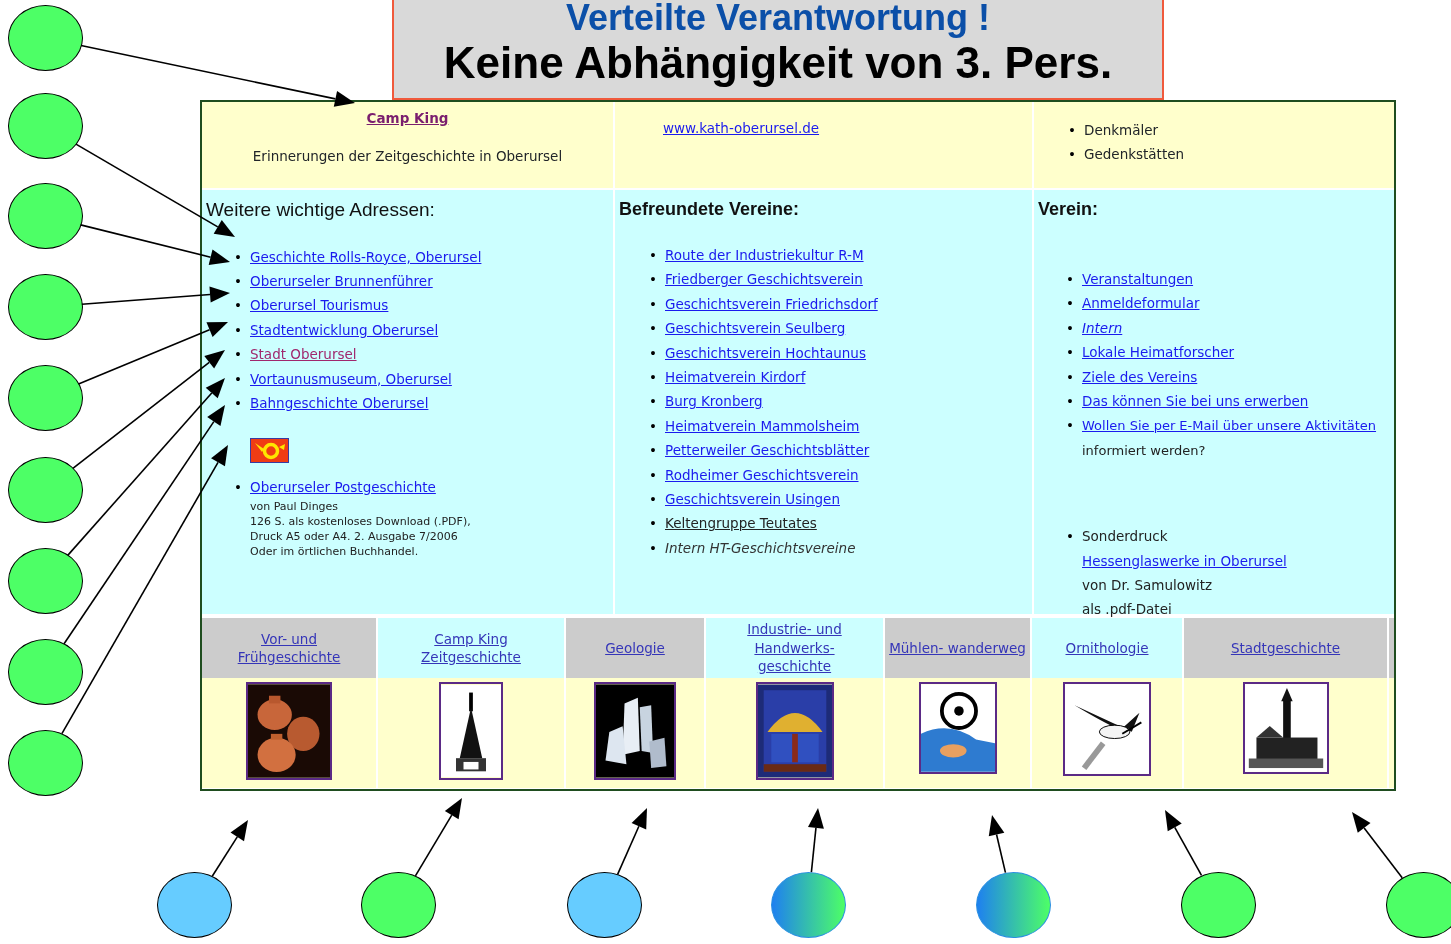 The width and height of the screenshot is (1451, 944). Describe the element at coordinates (1134, 155) in the screenshot. I see `list-text: Gedenkstätten` at that location.